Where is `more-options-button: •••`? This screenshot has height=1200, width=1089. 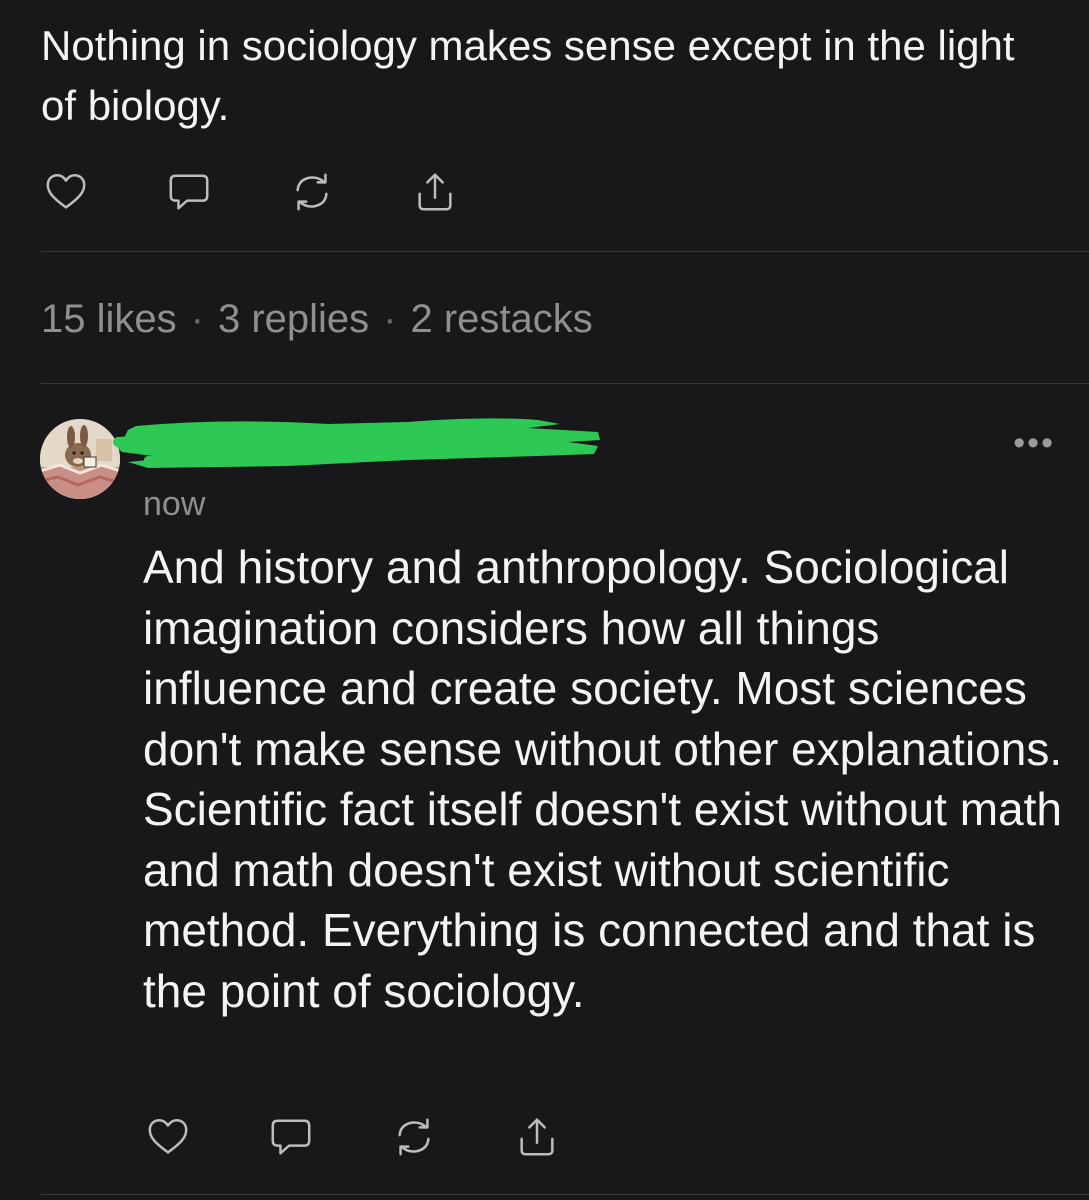
more-options-button: ••• is located at coordinates (1034, 443).